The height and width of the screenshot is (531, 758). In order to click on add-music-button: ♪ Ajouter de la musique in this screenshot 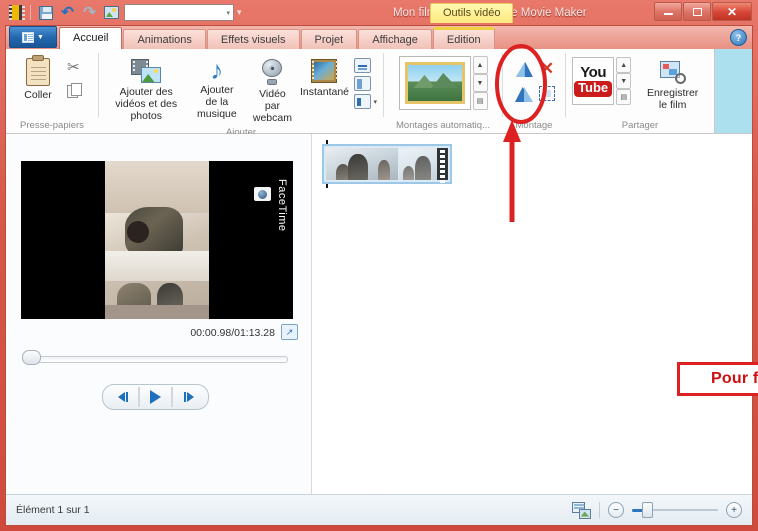, I will do `click(216, 89)`.